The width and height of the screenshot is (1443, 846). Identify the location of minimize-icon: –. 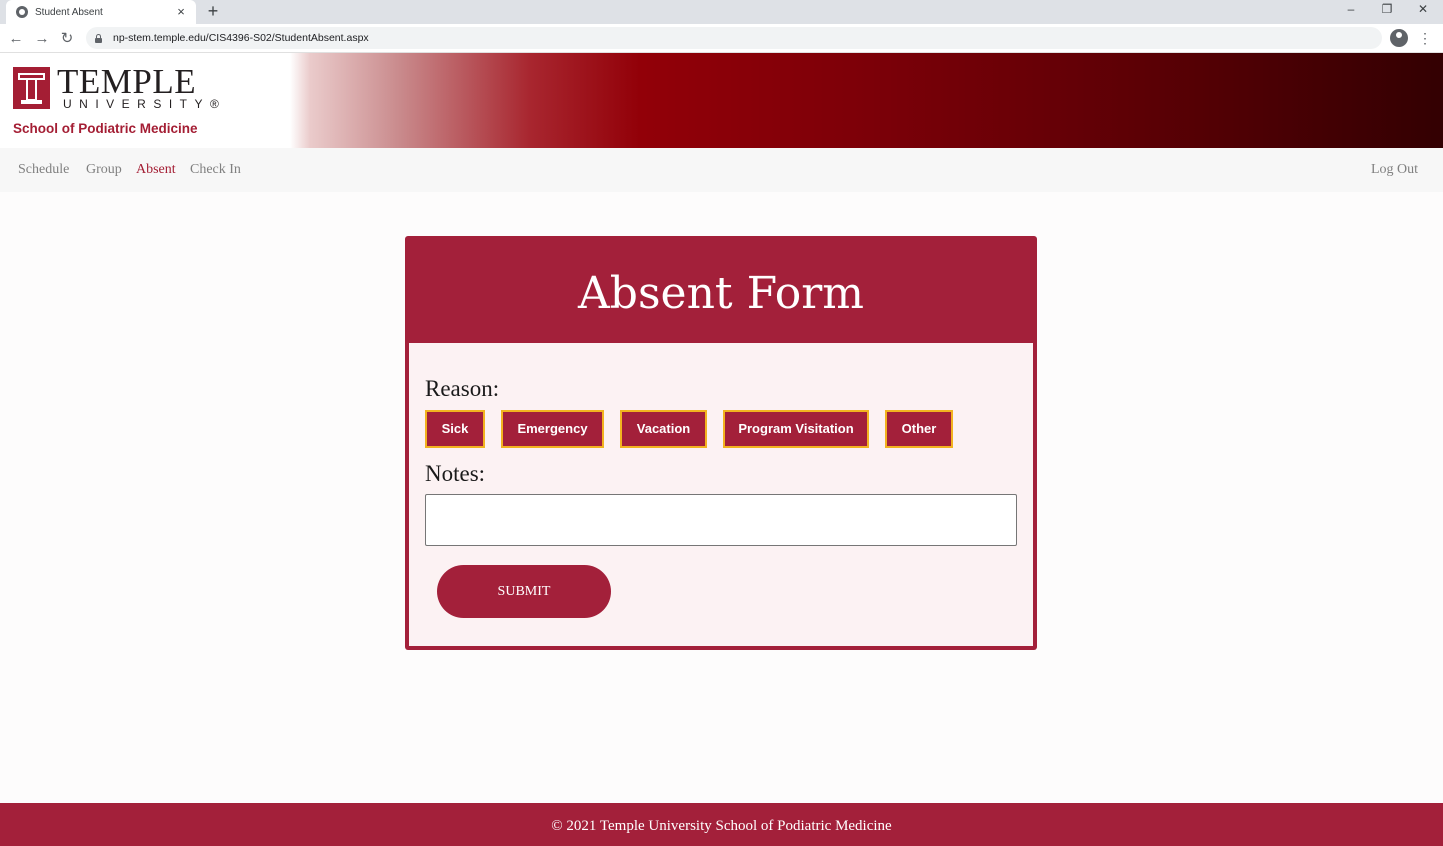
(1351, 10).